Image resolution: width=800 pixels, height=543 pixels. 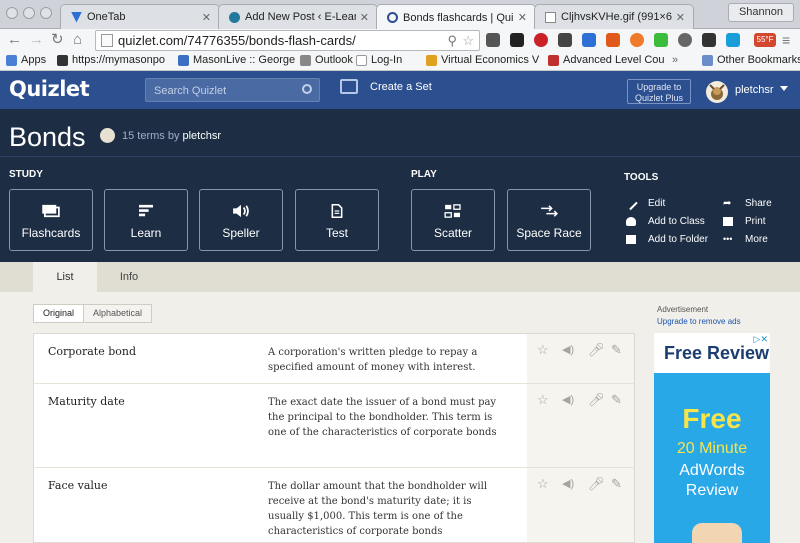 I want to click on bookmark-log-in: Log-In, so click(x=379, y=60).